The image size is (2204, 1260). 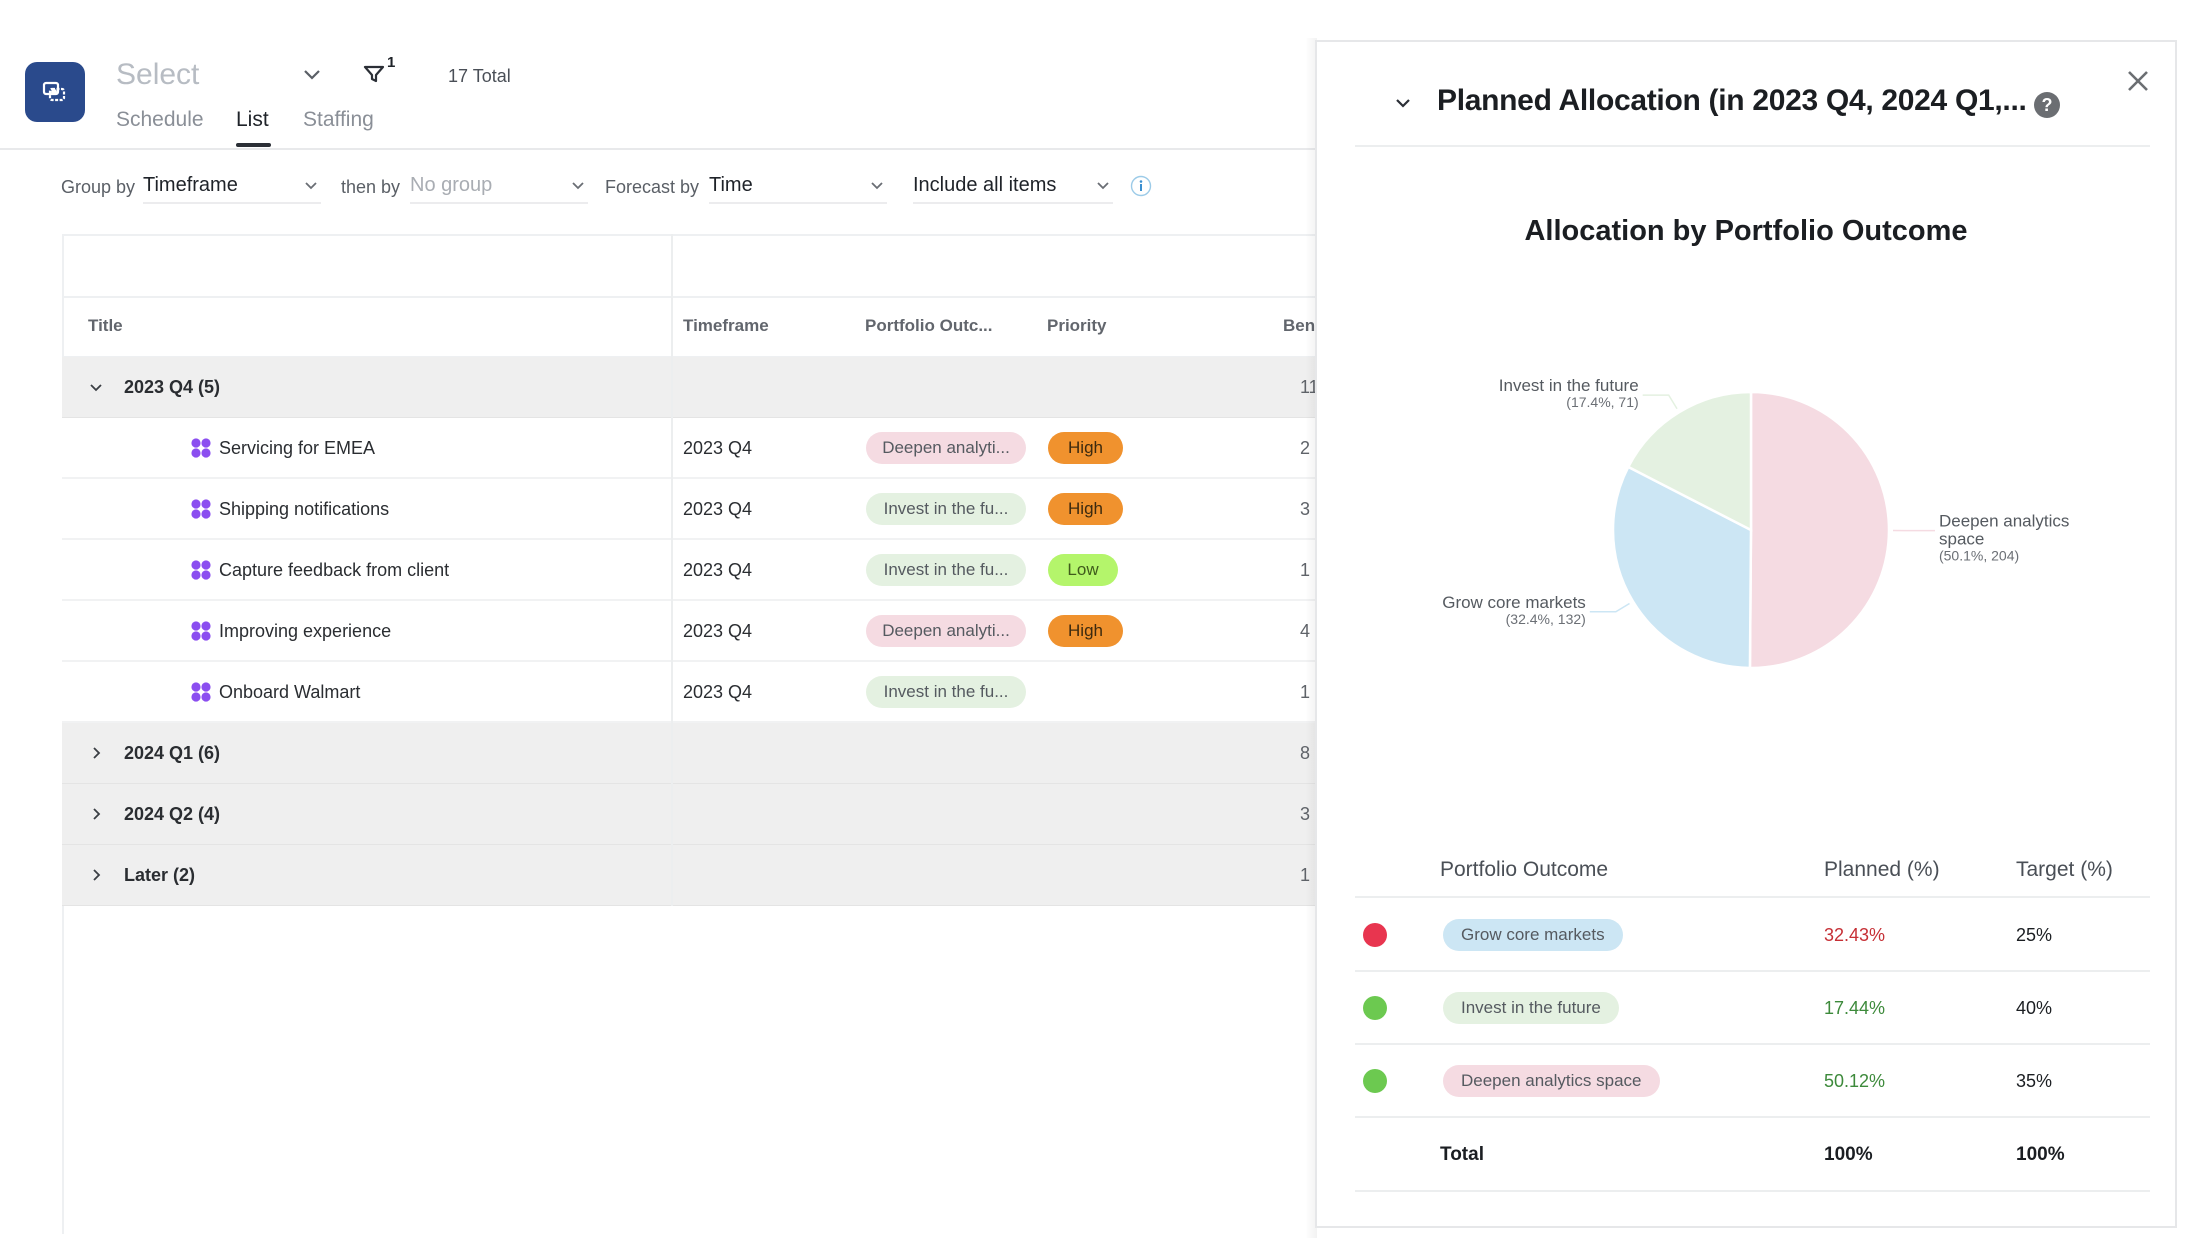 What do you see at coordinates (2004, 521) in the screenshot?
I see `pie-slice-label: Deepen analytics` at bounding box center [2004, 521].